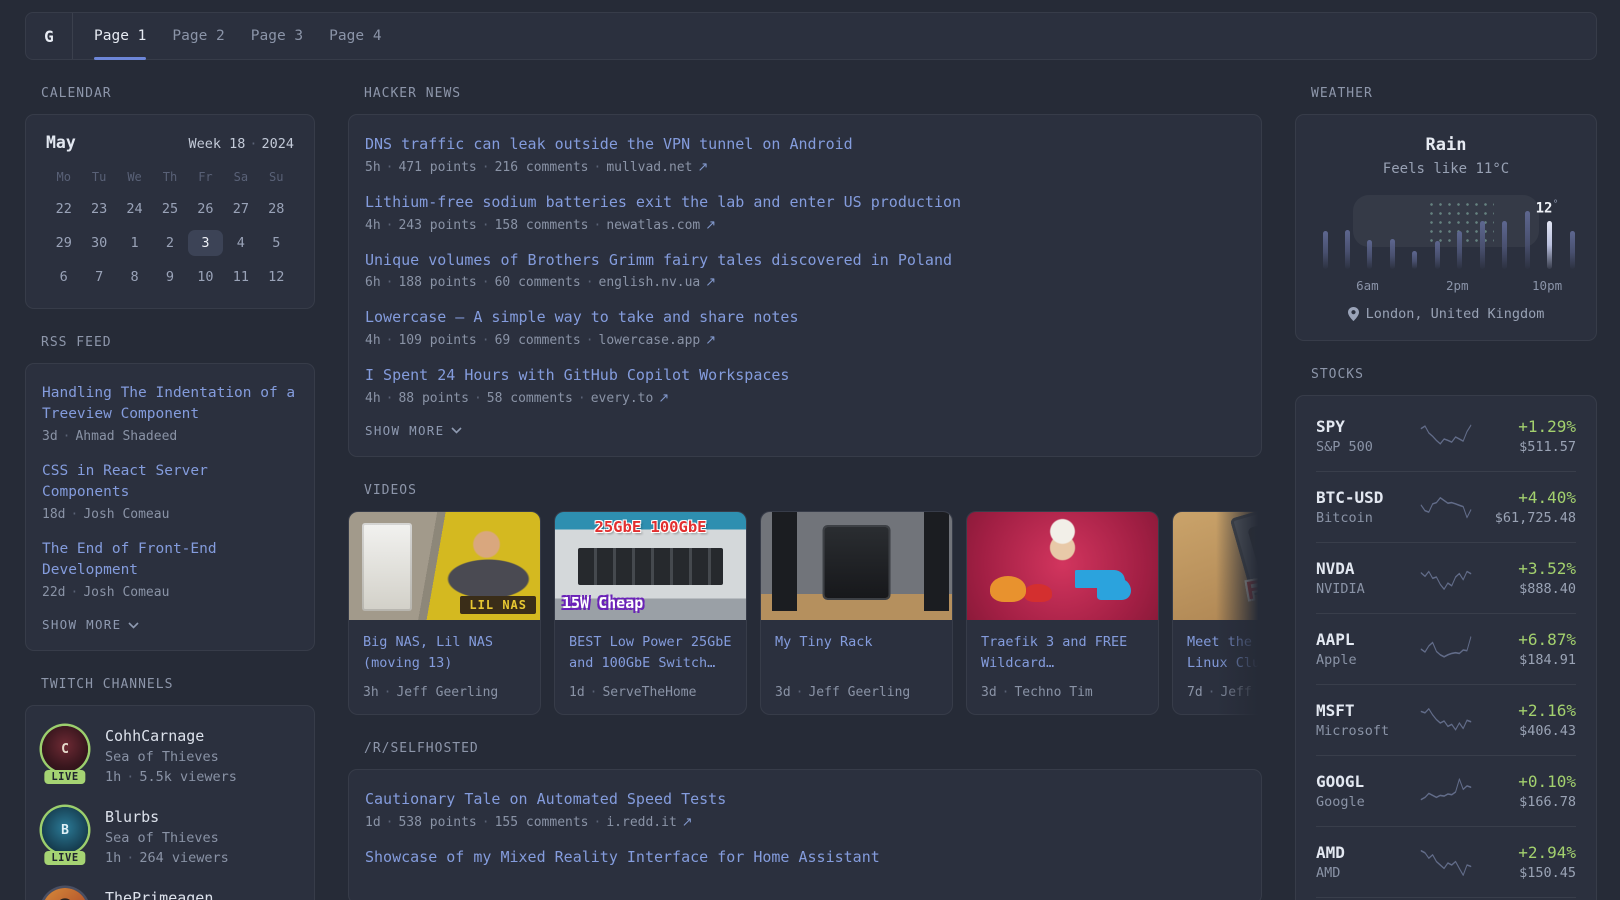 This screenshot has width=1620, height=900. Describe the element at coordinates (856, 654) in the screenshot. I see `video-title-link: My Tiny Rack` at that location.